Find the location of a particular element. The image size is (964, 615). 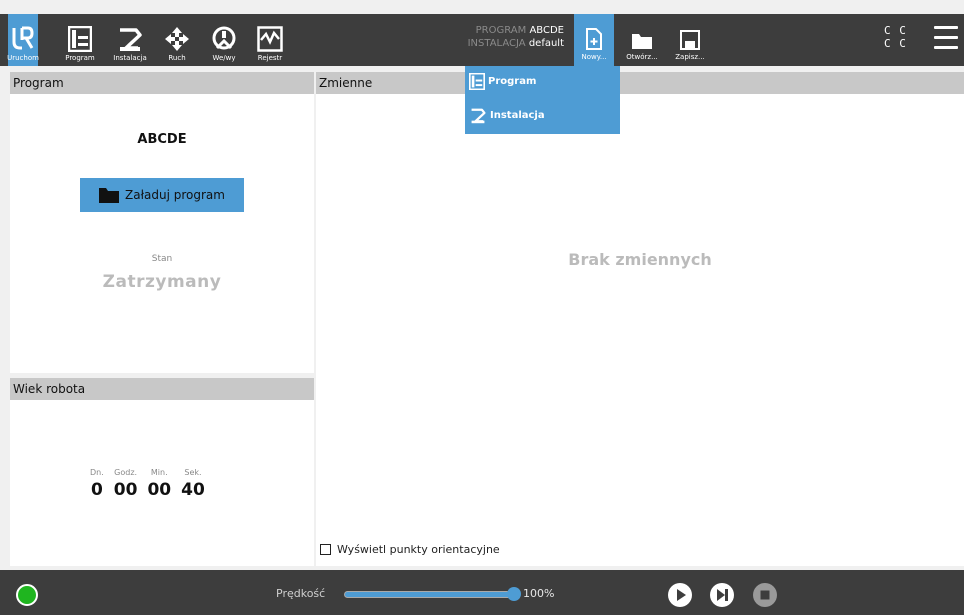

power-button is located at coordinates (27, 595).